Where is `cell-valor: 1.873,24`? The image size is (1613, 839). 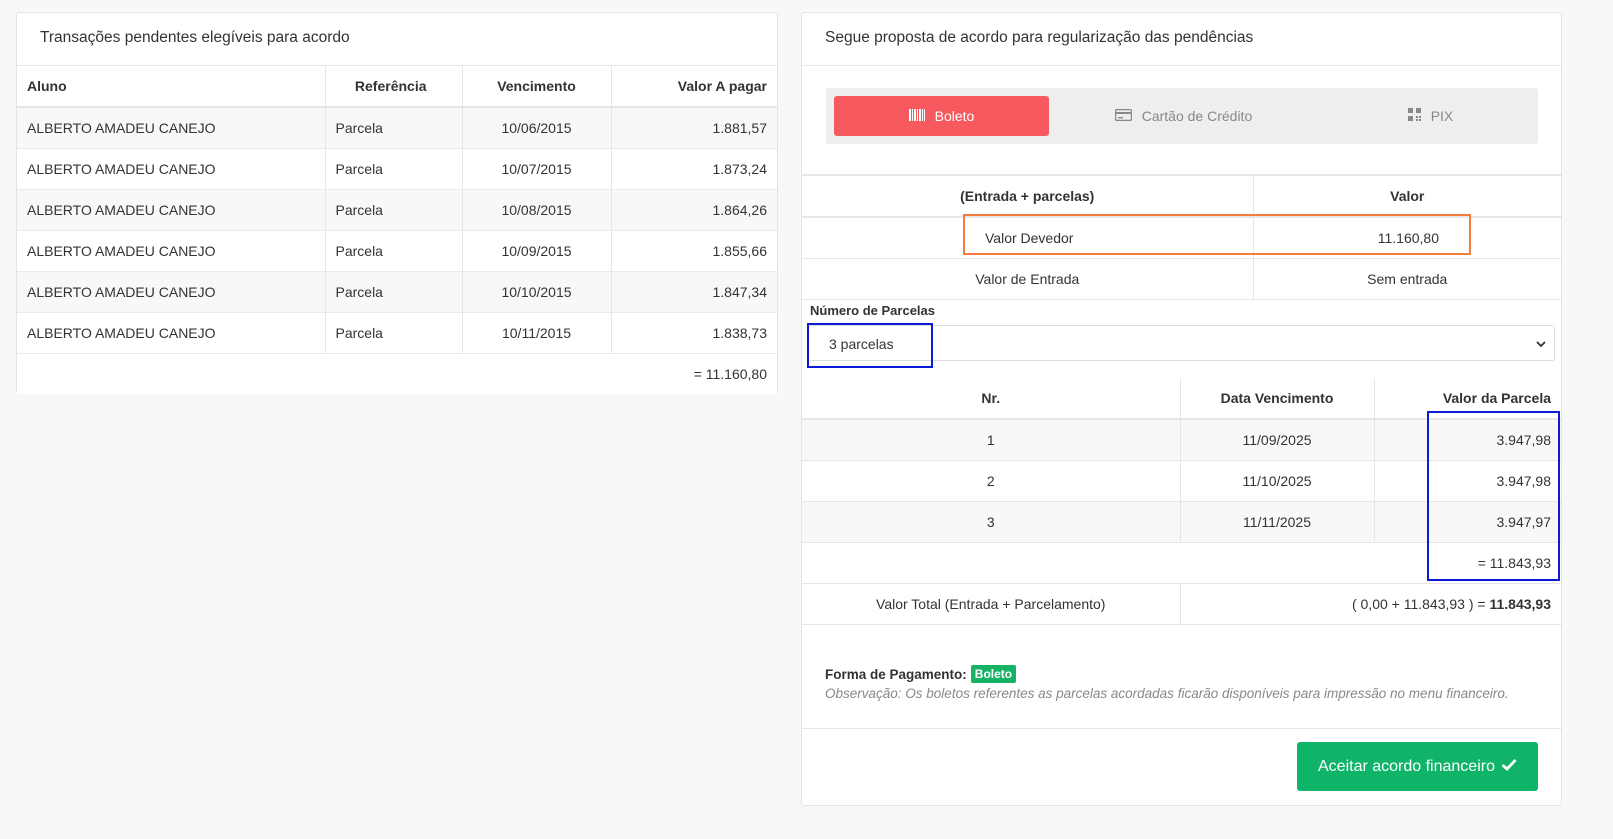
cell-valor: 1.873,24 is located at coordinates (694, 169).